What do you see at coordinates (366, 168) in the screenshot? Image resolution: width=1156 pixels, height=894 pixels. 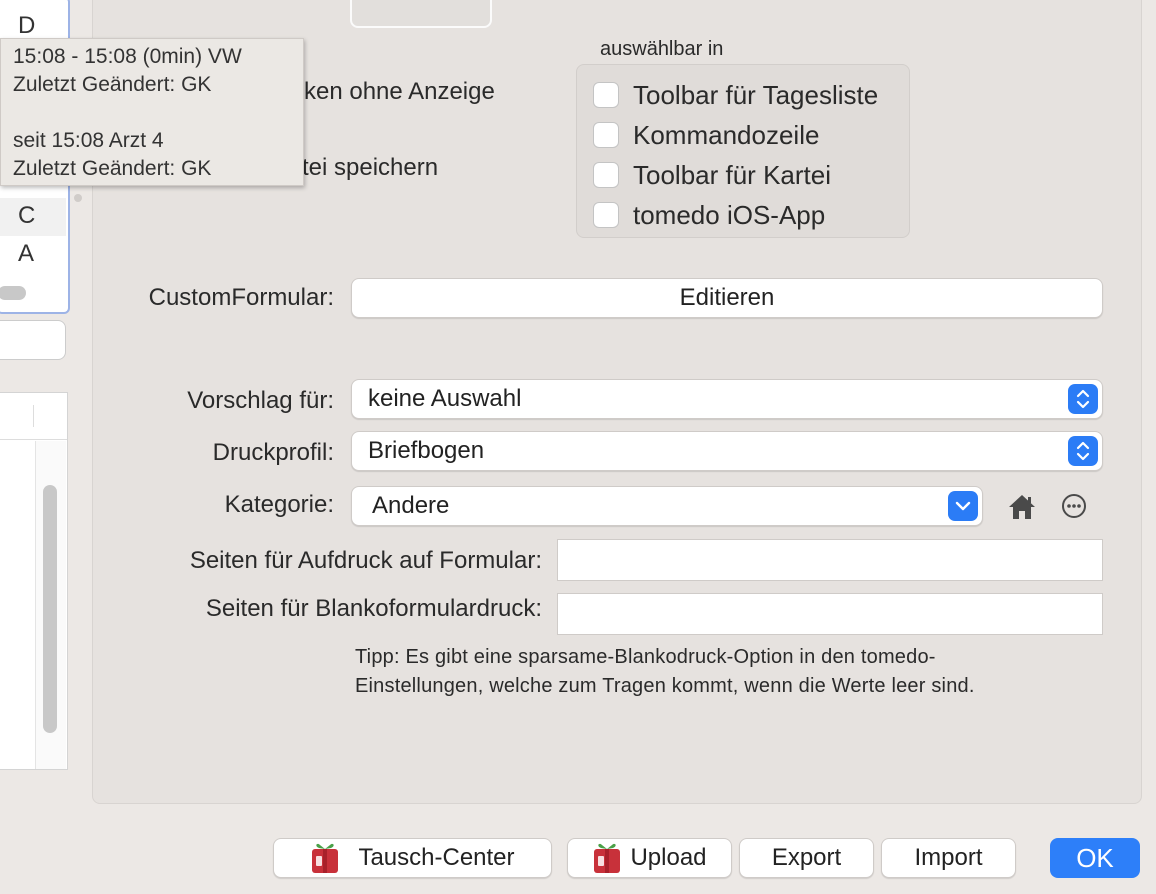 I see `save-in-record-option: rtei speichern` at bounding box center [366, 168].